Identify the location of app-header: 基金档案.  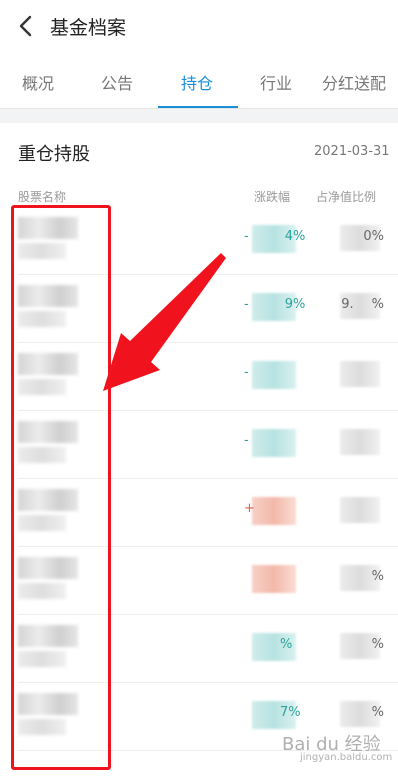
(199, 26).